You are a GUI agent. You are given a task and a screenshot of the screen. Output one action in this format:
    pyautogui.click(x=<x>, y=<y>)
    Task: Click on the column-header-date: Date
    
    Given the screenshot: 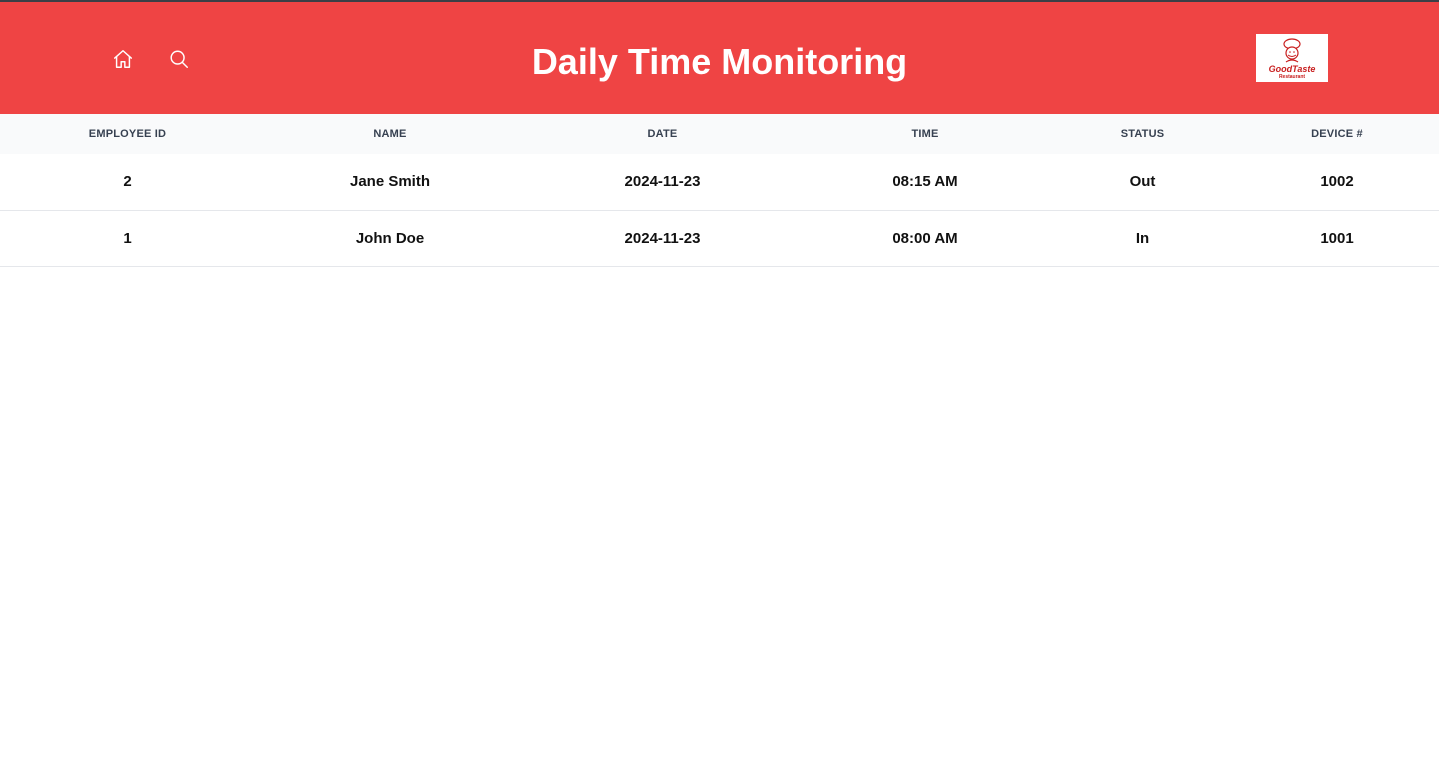 What is the action you would take?
    pyautogui.click(x=662, y=134)
    